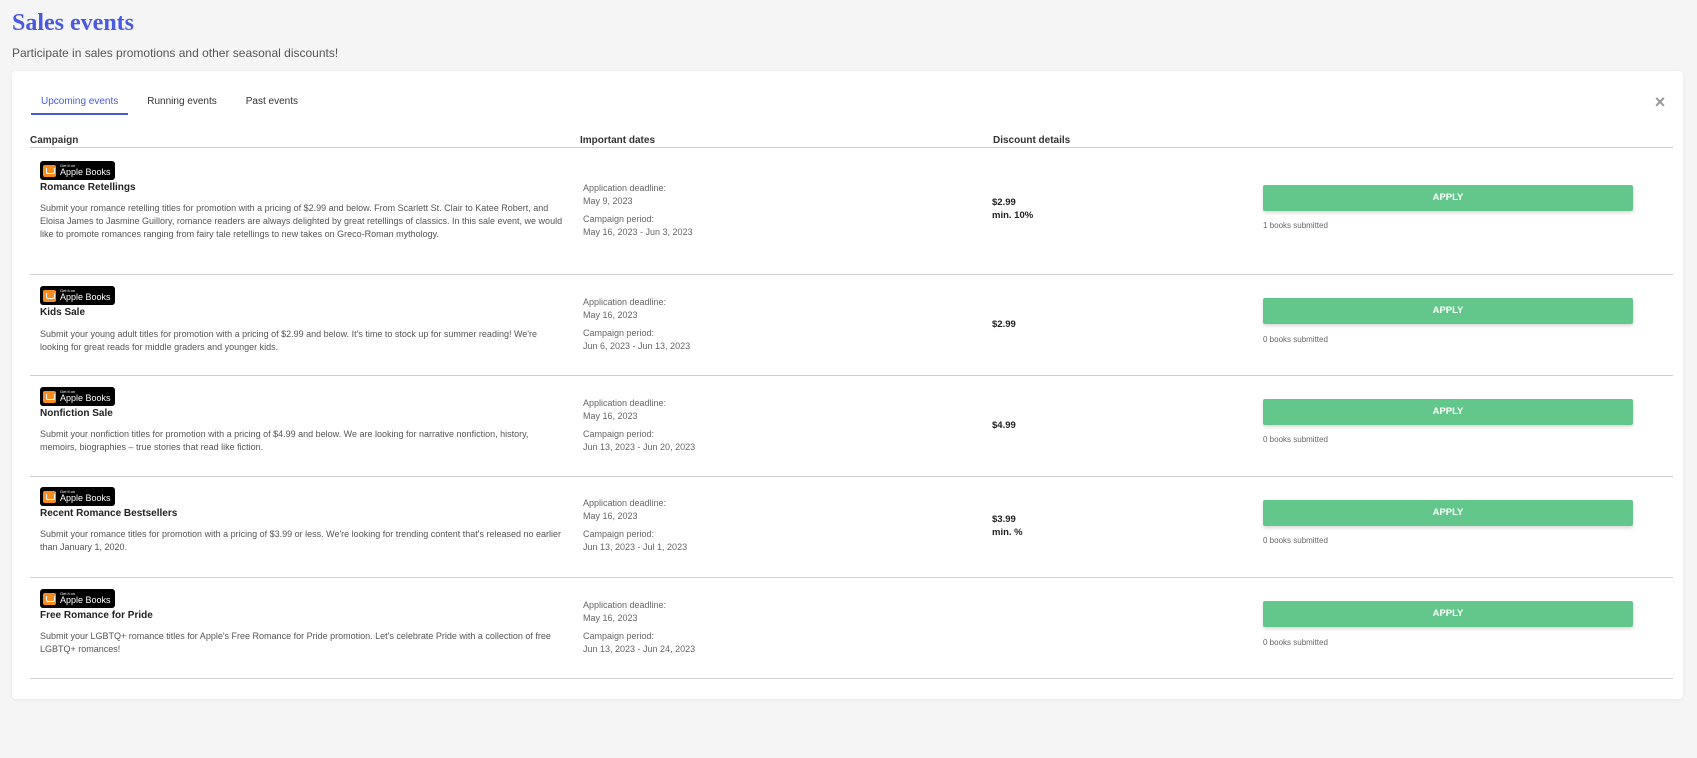 The width and height of the screenshot is (1697, 758). Describe the element at coordinates (1007, 526) in the screenshot. I see `discount-details: $3.99 min. %` at that location.